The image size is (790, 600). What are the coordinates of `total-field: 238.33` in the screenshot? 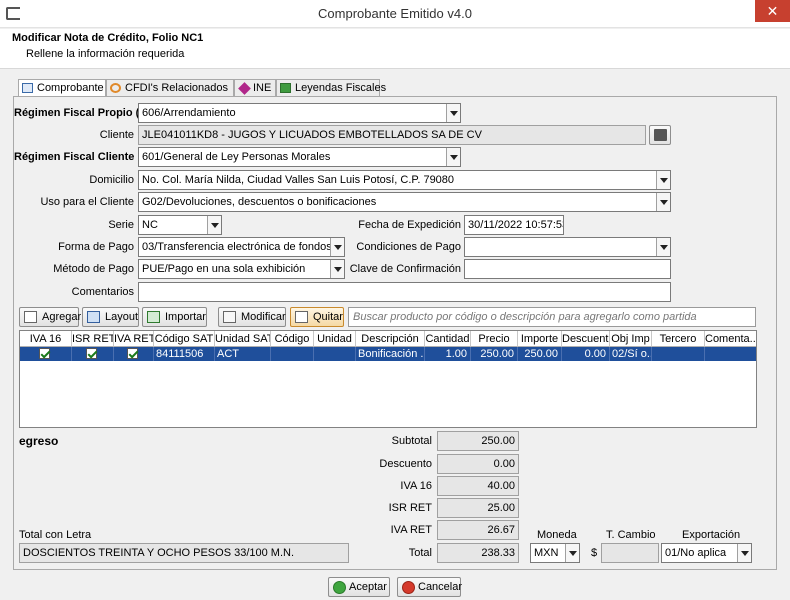 It's located at (478, 553).